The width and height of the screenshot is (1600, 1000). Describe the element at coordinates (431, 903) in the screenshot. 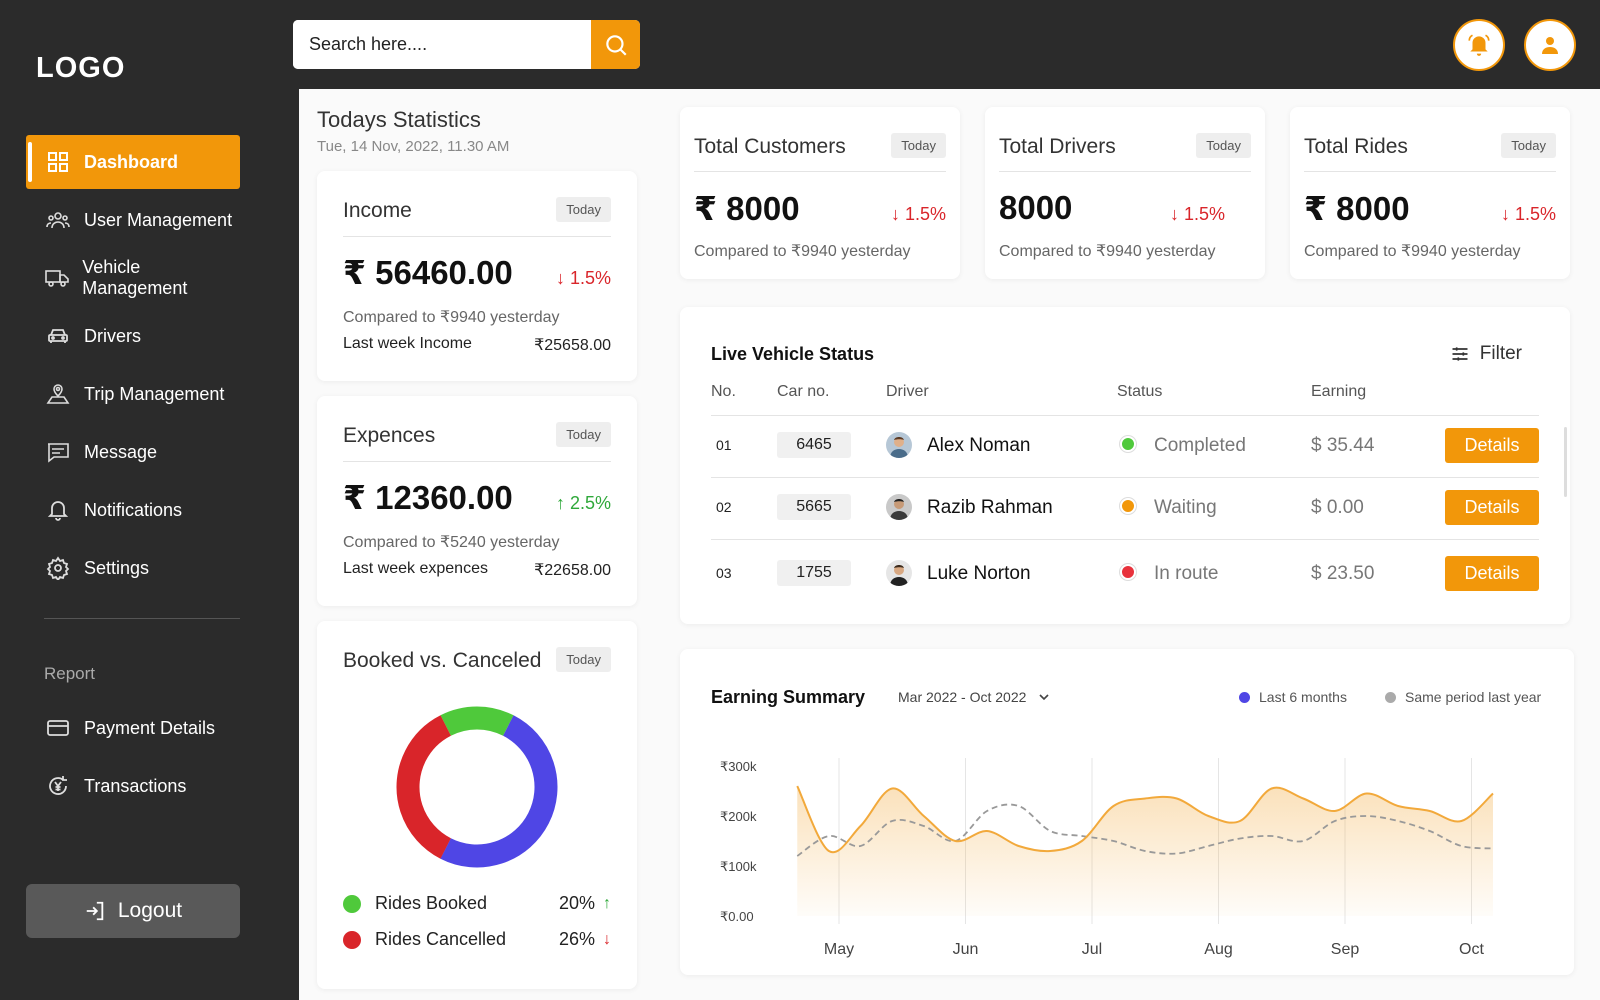

I see `legend-label: Rides Booked` at that location.